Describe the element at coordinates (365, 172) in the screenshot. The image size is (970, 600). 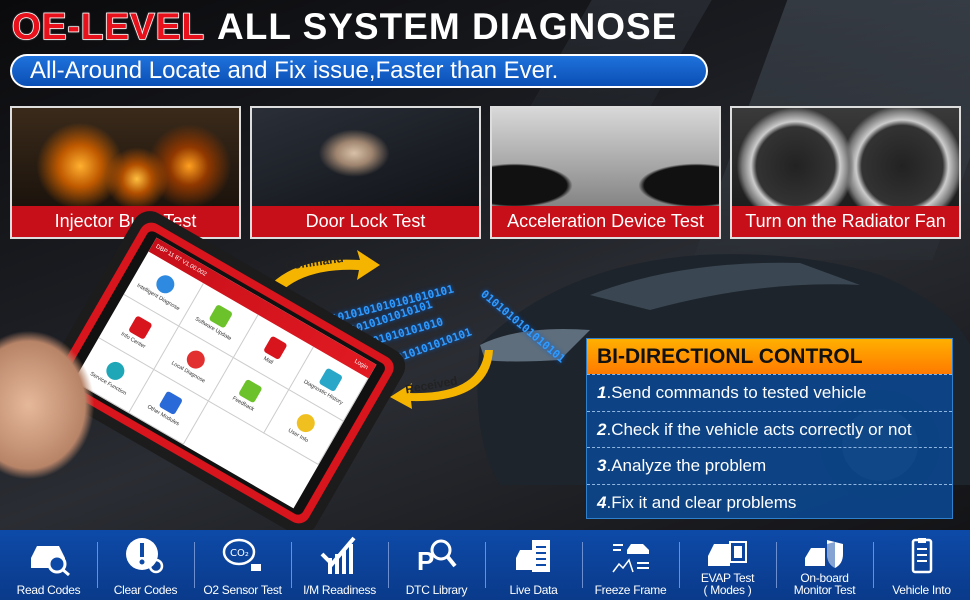
I see `tile-door-lock-test: Door Lock Test` at that location.